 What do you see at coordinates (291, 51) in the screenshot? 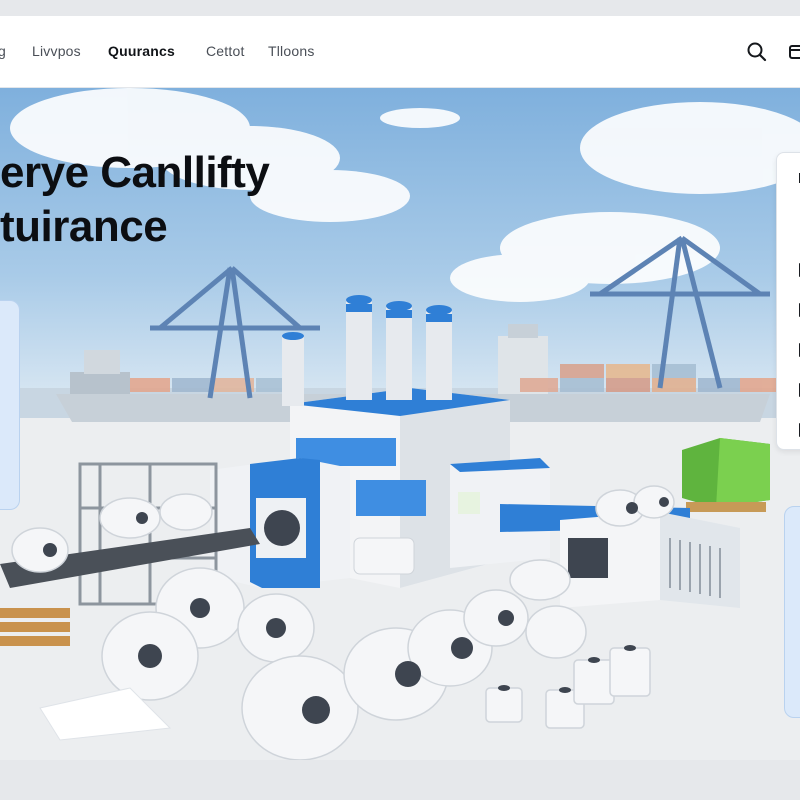
I see `nav-item-tlloons: Tlloons` at bounding box center [291, 51].